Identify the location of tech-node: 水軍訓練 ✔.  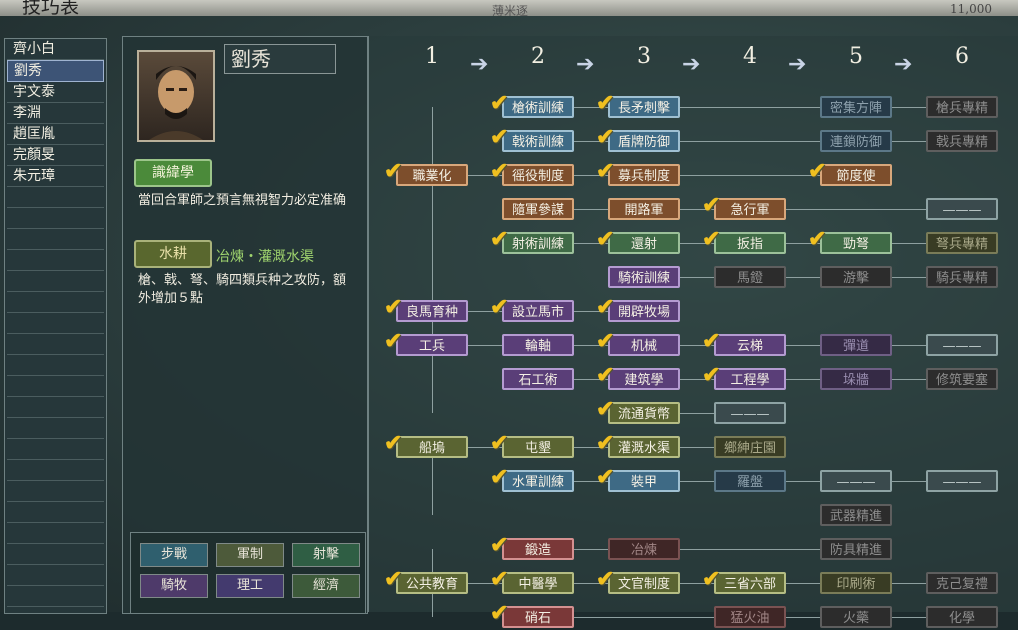
(532, 479).